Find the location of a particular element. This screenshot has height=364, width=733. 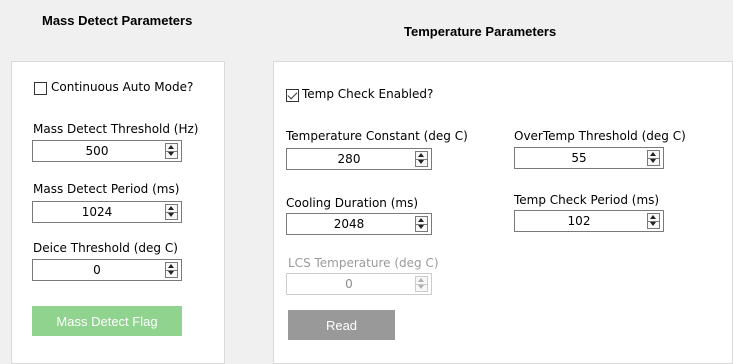

cooling-duration-value: 2048 is located at coordinates (349, 224).